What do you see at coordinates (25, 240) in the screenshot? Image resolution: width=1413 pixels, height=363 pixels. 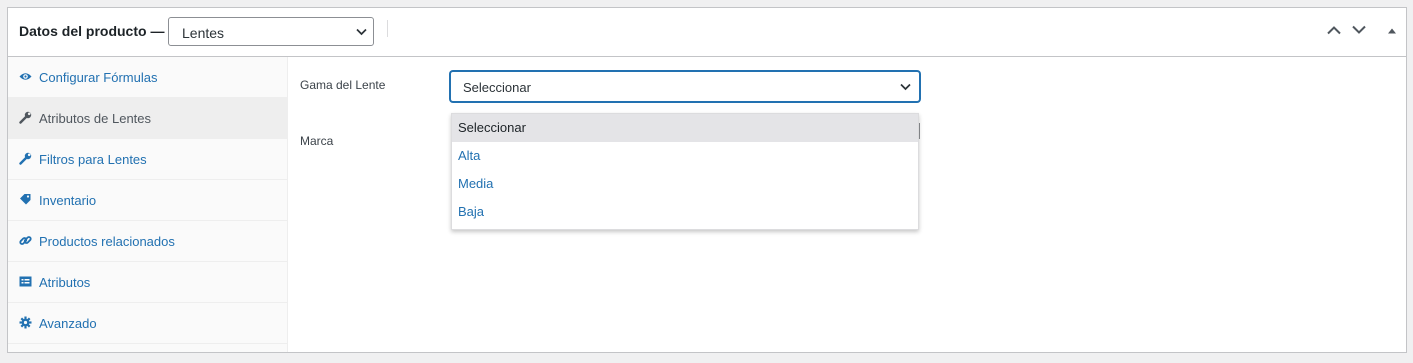 I see `link-icon` at bounding box center [25, 240].